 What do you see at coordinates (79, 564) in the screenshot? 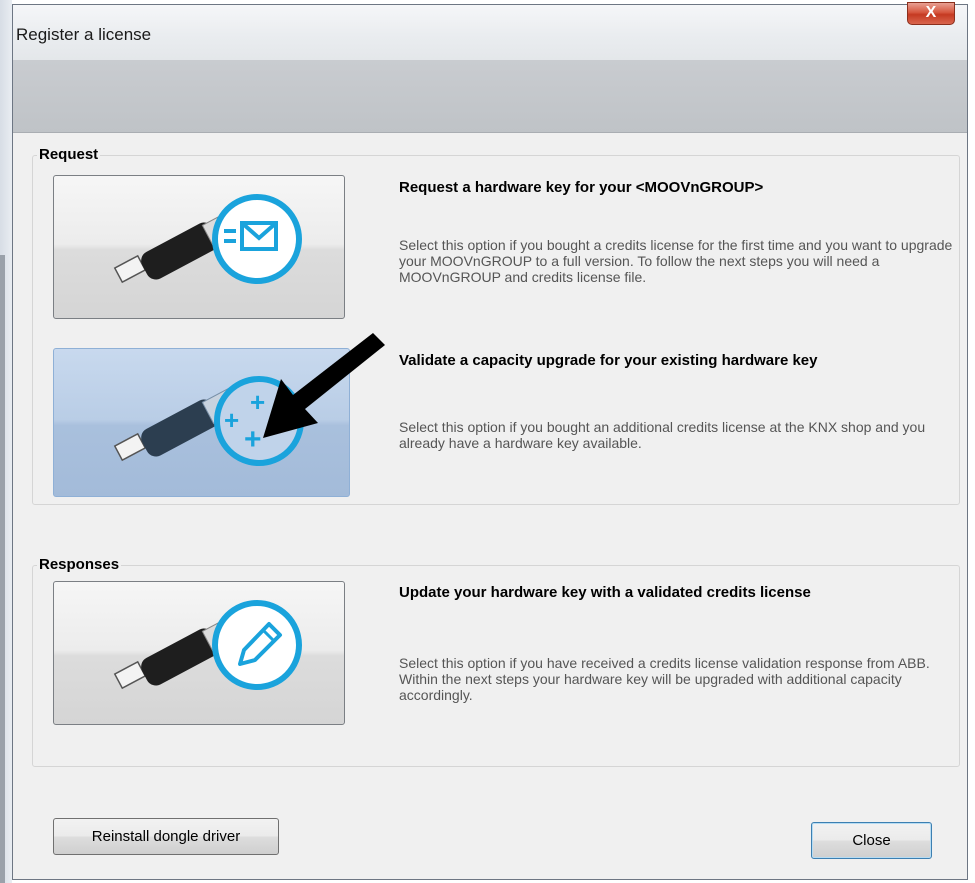
I see `responses-group-label: Responses` at bounding box center [79, 564].